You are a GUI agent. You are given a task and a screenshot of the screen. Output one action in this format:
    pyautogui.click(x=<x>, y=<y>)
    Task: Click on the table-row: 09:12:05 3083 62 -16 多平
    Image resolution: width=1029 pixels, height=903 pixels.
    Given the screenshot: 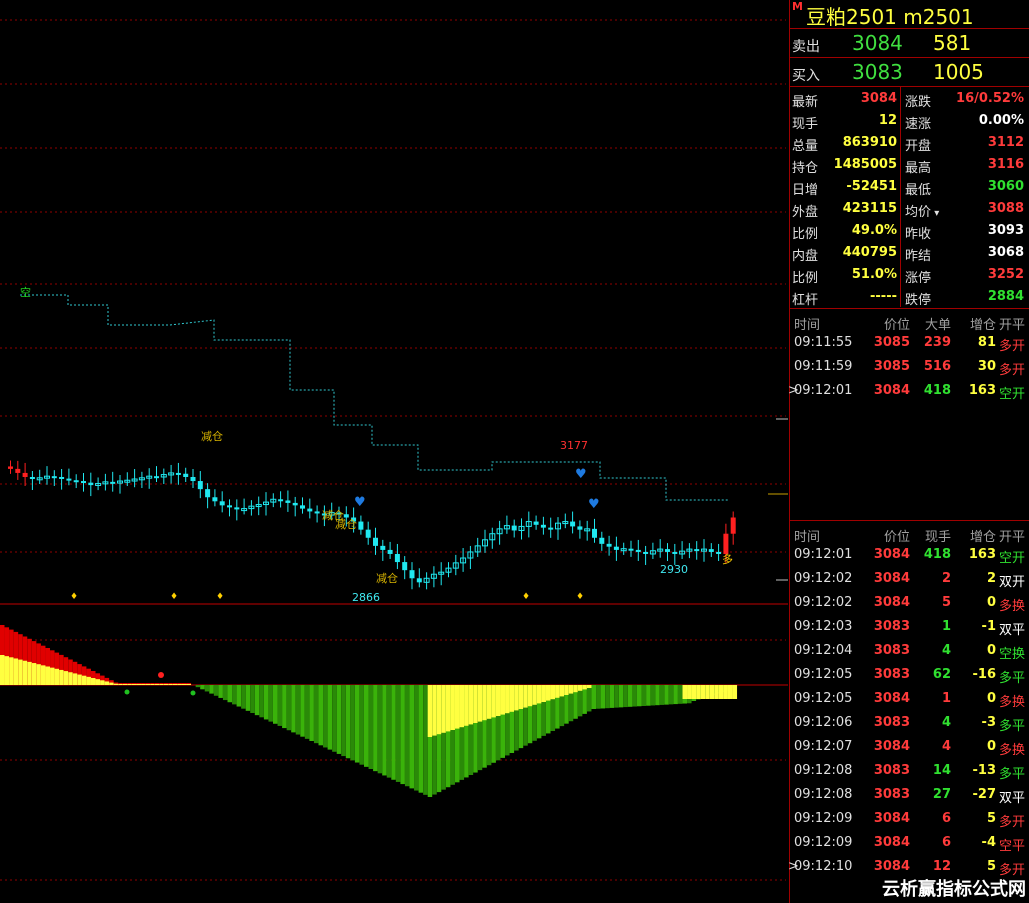 What is the action you would take?
    pyautogui.click(x=909, y=675)
    